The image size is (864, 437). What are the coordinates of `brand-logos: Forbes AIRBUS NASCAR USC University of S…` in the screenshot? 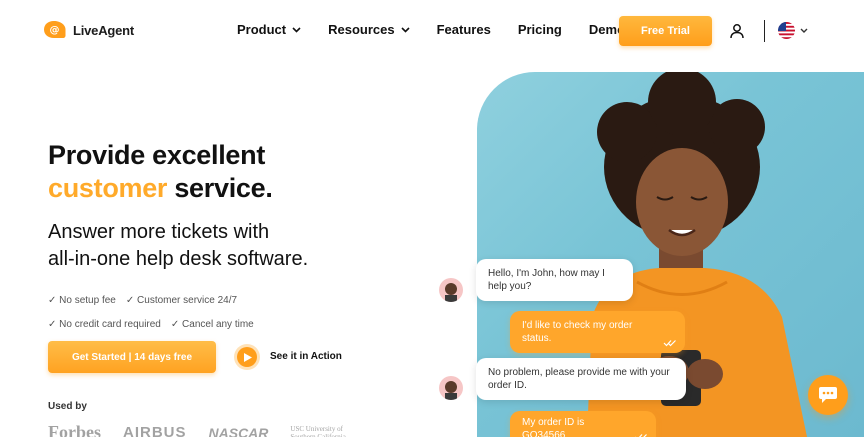 It's located at (199, 429).